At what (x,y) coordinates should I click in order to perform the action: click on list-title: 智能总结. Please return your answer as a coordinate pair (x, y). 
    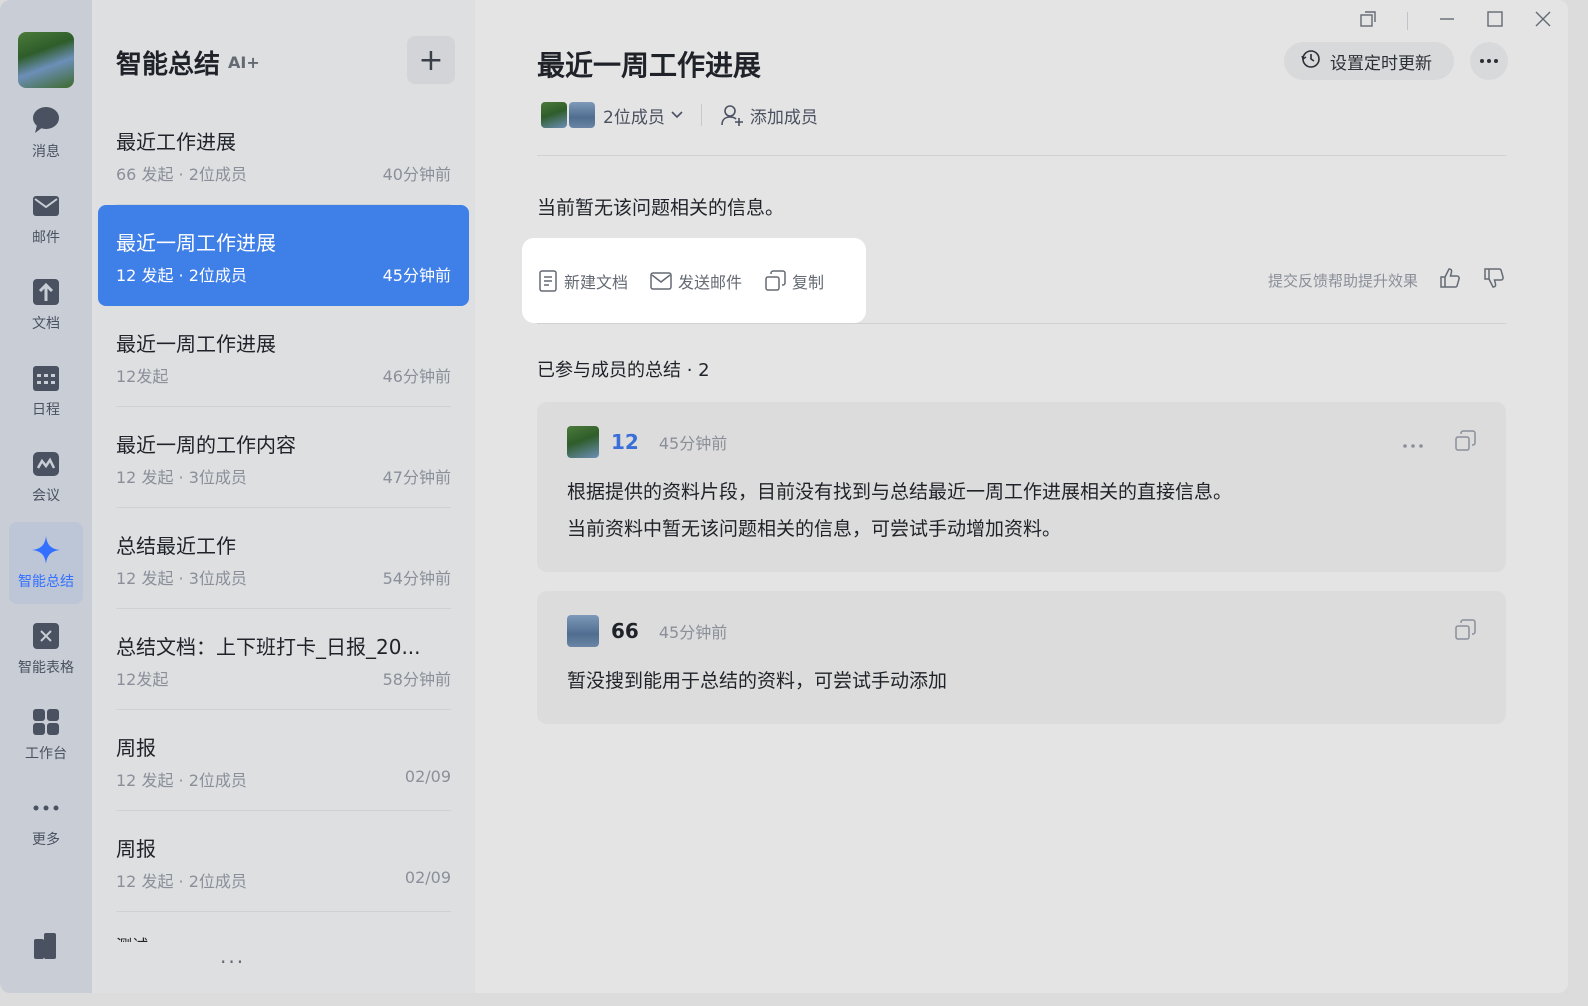
    Looking at the image, I should click on (168, 65).